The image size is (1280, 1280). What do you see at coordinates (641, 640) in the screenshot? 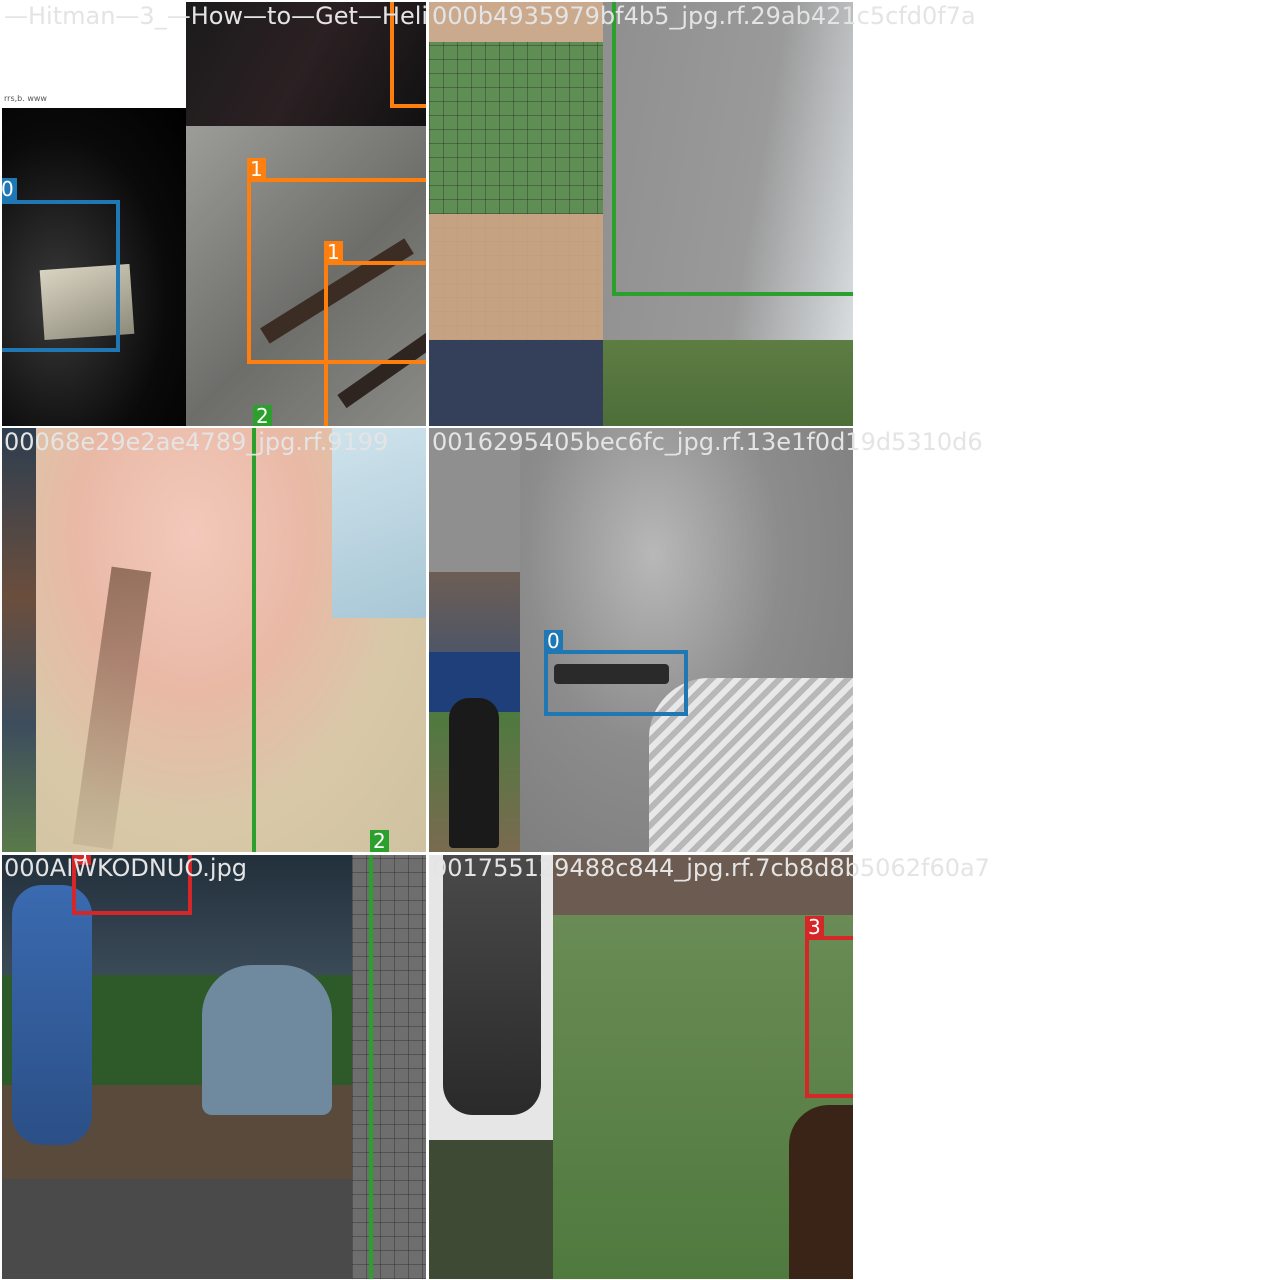
I see `mosaic-tile-4: 0` at bounding box center [641, 640].